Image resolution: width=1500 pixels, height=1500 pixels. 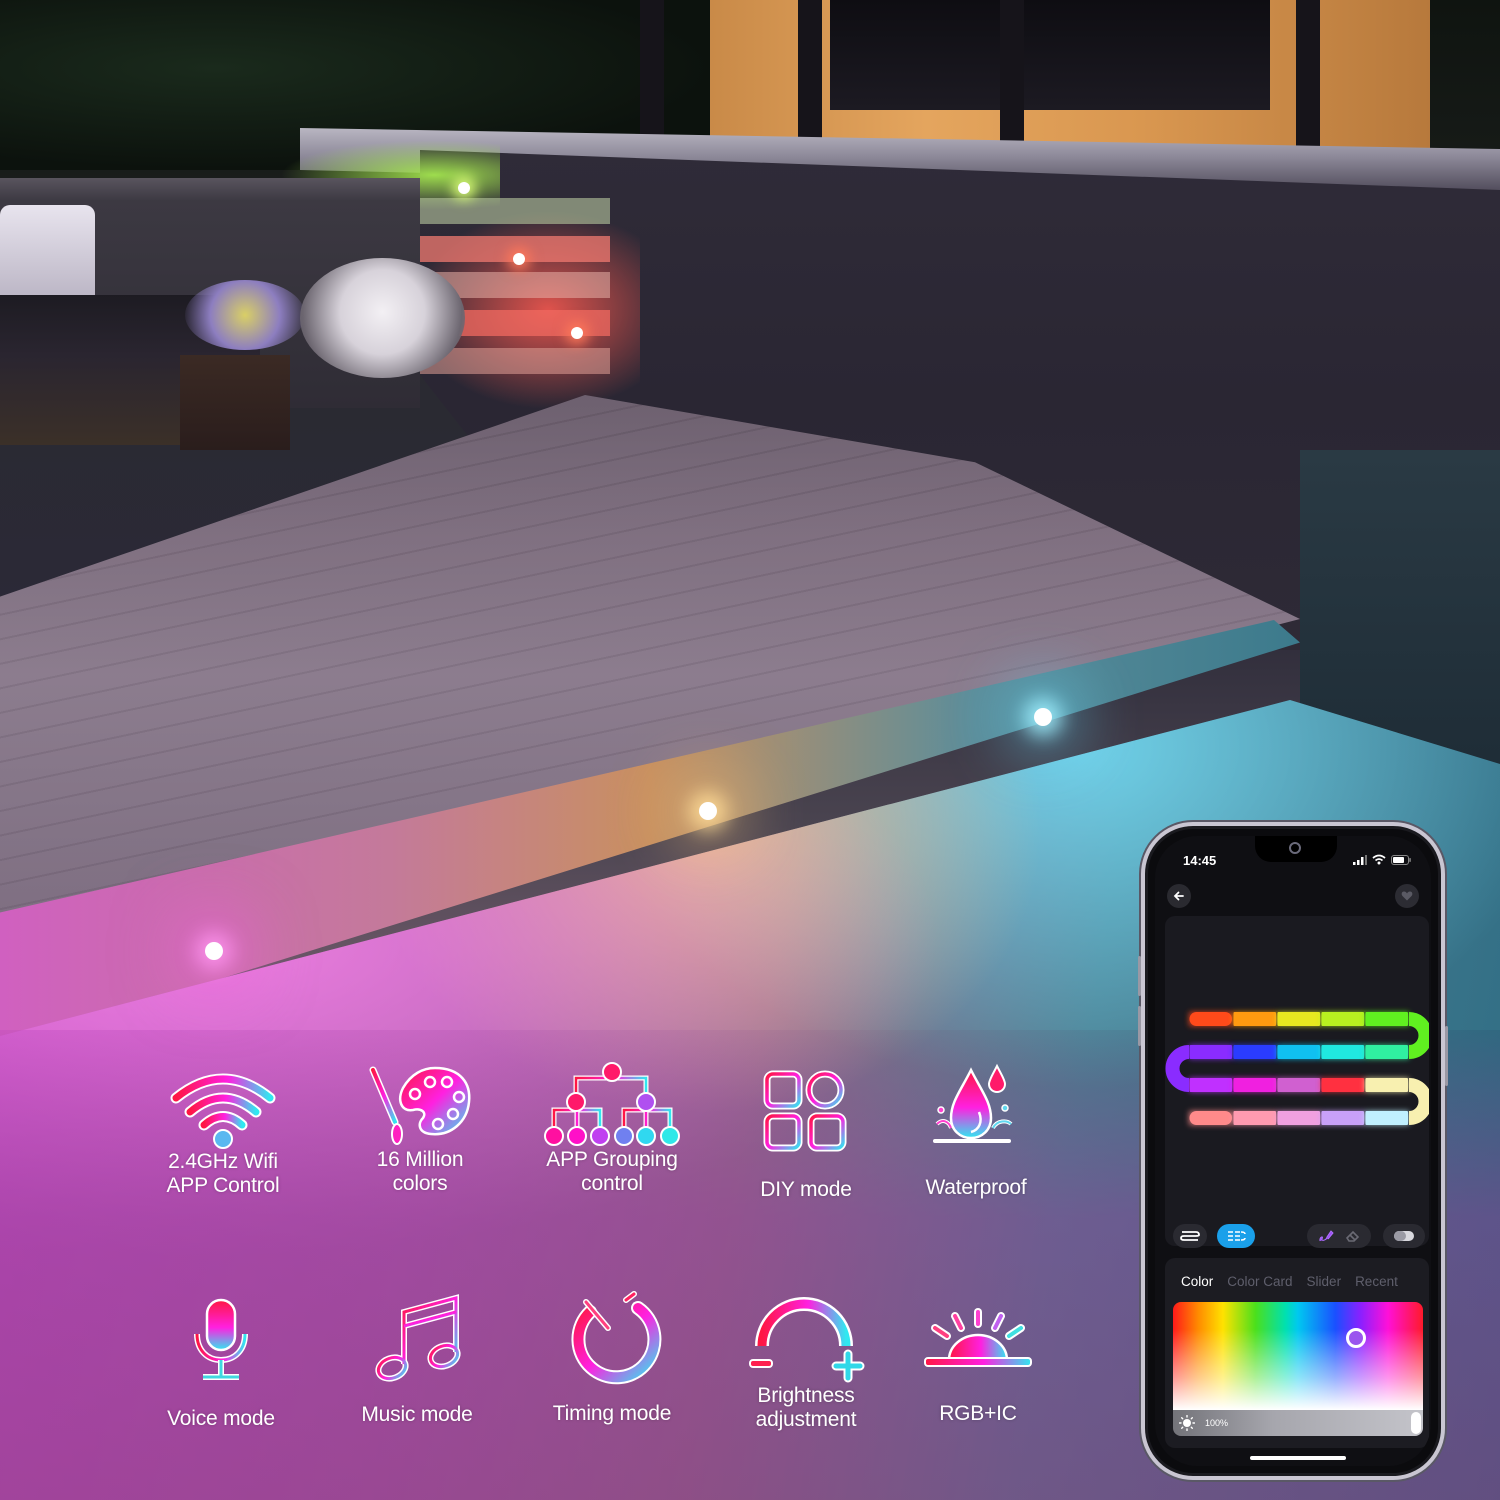 What do you see at coordinates (1043, 717) in the screenshot?
I see `deck-led-cyan` at bounding box center [1043, 717].